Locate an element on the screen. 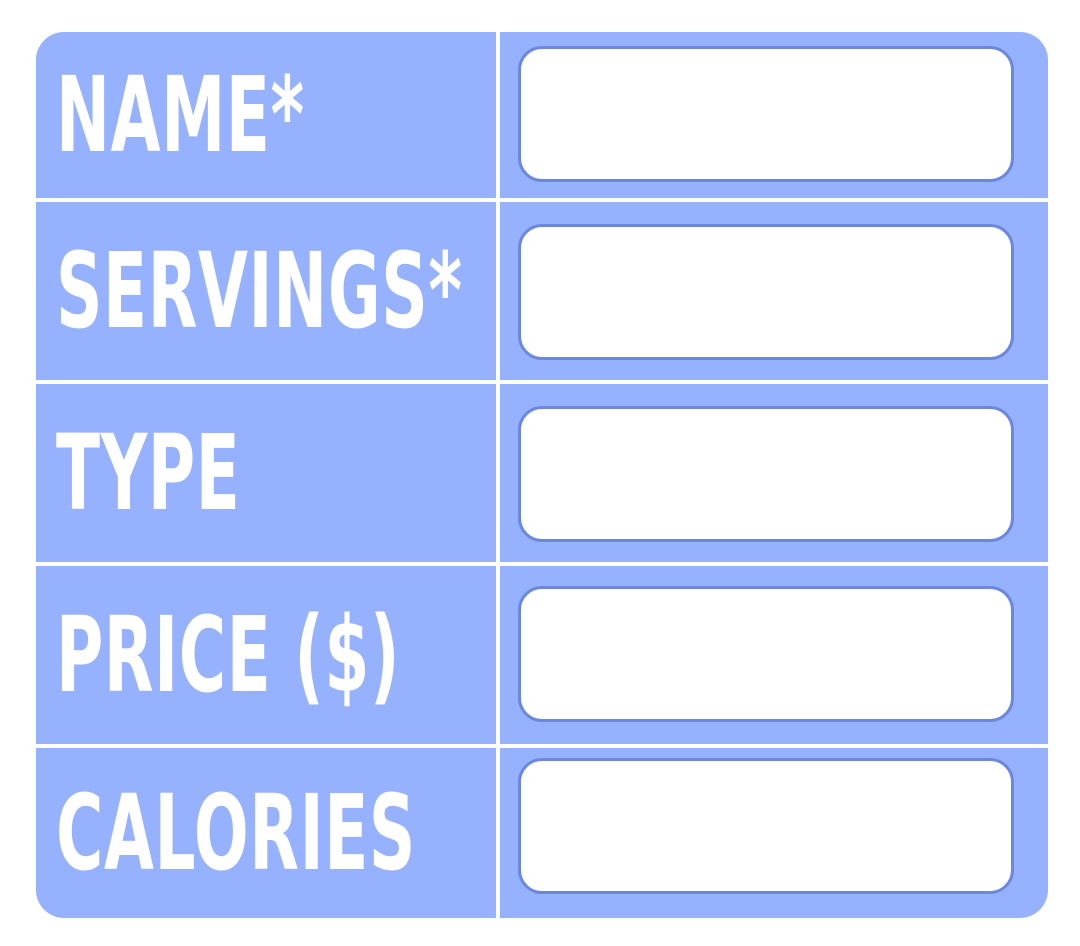 The height and width of the screenshot is (946, 1080). name-input is located at coordinates (766, 114).